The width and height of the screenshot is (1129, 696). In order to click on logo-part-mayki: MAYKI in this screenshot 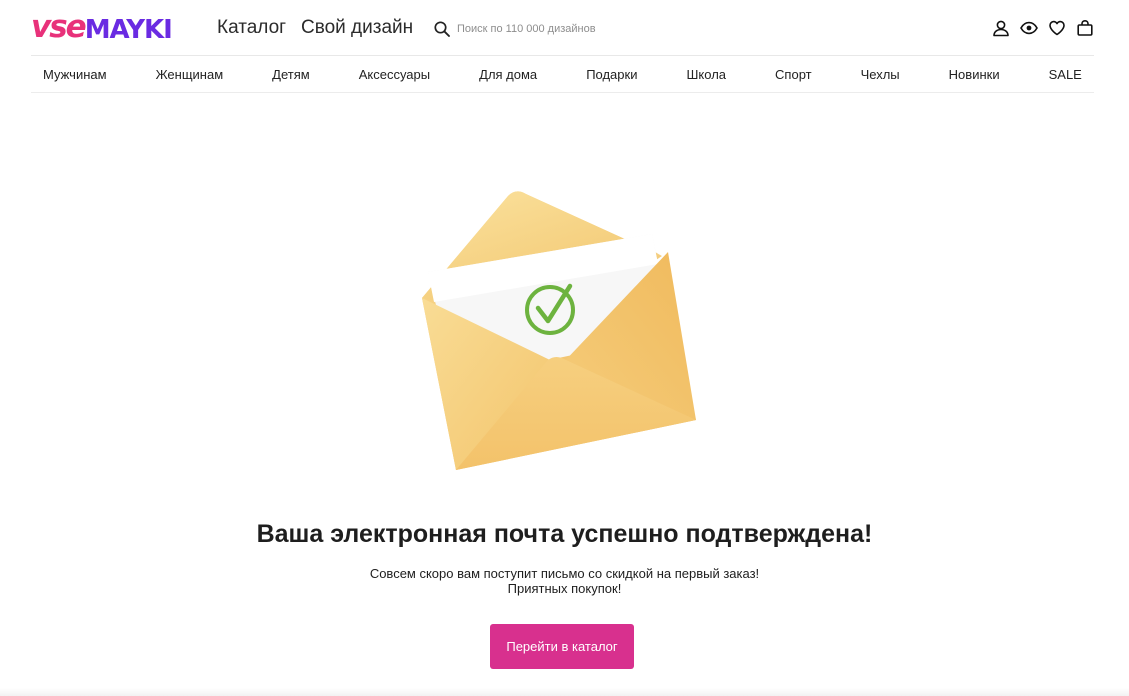, I will do `click(128, 30)`.